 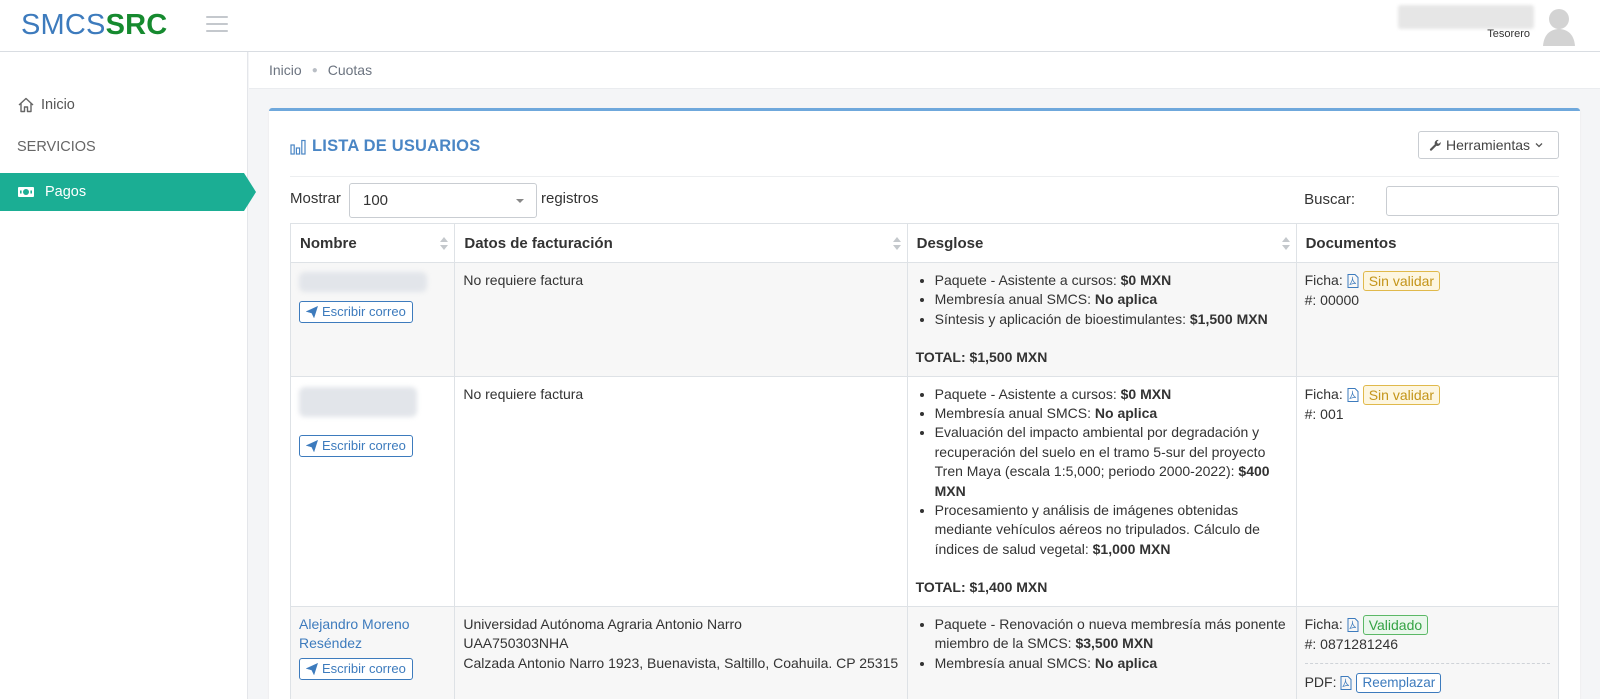 What do you see at coordinates (124, 147) in the screenshot?
I see `sidebar-section-servicios: SERVICIOS` at bounding box center [124, 147].